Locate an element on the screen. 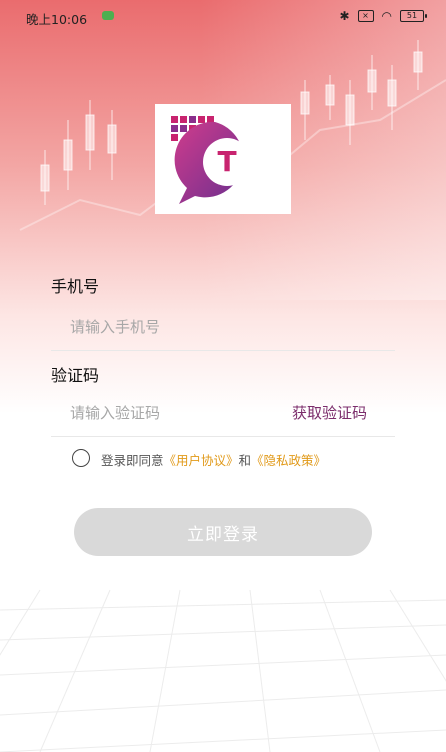 Image resolution: width=446 pixels, height=752 pixels. status-icons: ✱ × ◠ 51 is located at coordinates (383, 16).